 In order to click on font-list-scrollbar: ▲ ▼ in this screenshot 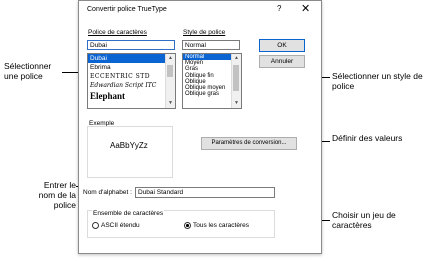, I will do `click(170, 81)`.